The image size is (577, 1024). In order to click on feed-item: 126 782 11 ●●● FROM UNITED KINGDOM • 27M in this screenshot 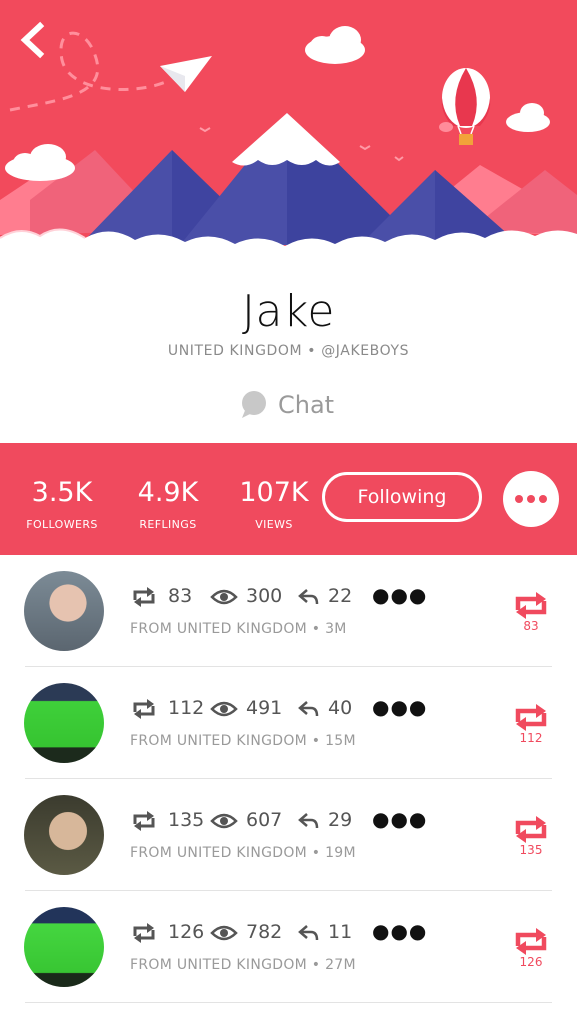, I will do `click(288, 947)`.